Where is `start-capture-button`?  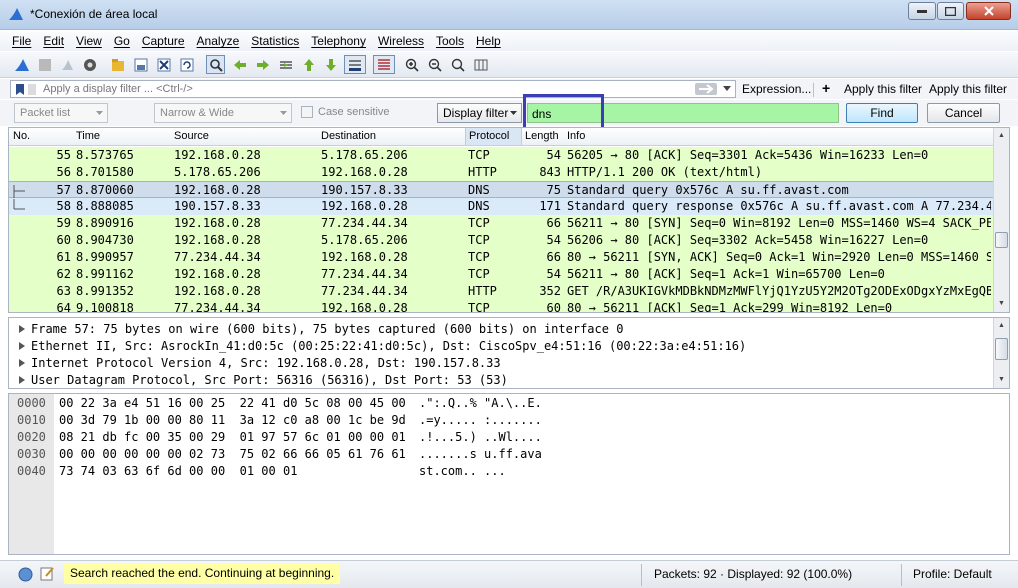 start-capture-button is located at coordinates (21, 64).